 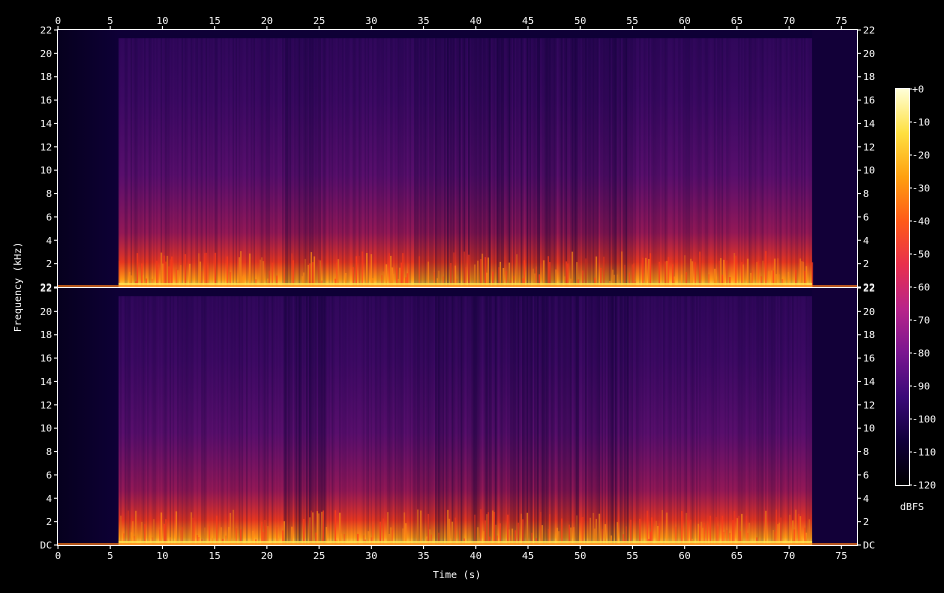 I want to click on x-tick-label: 0, so click(x=58, y=21).